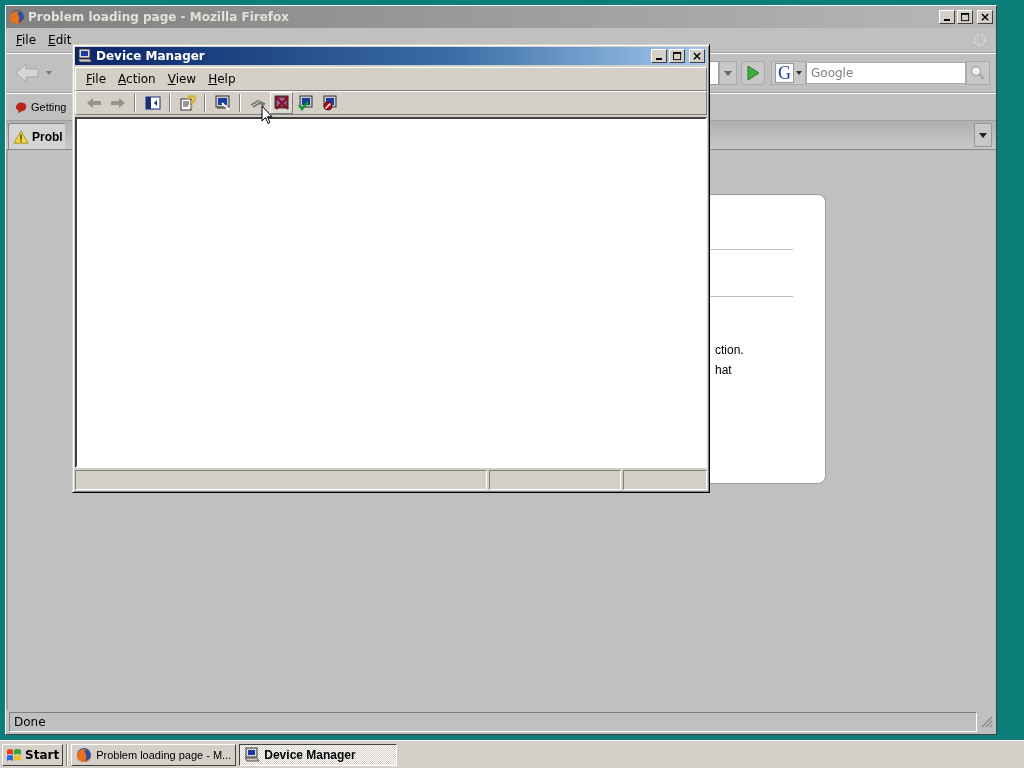  I want to click on bookmark-link: Getting, so click(40, 107).